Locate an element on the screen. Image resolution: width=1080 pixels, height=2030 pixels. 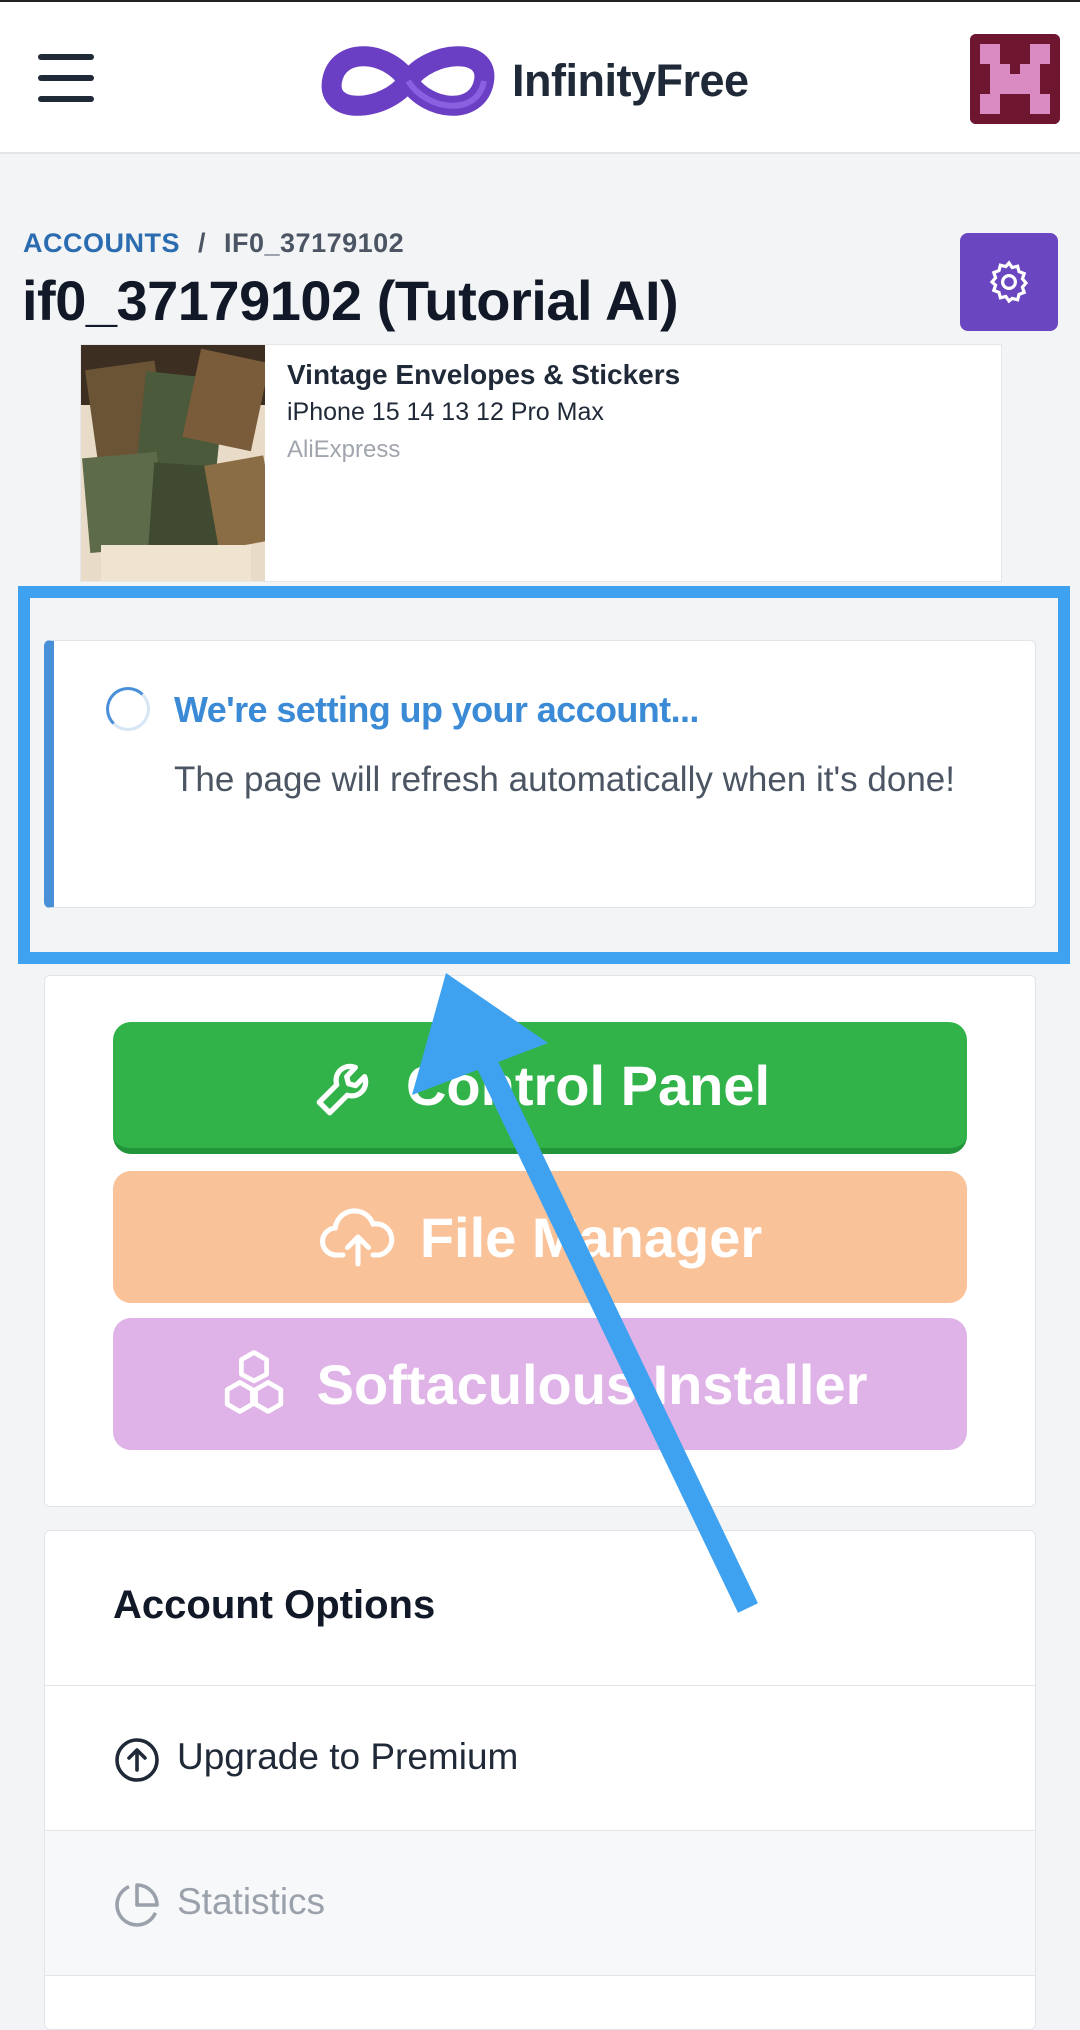
ad-subtitle: iPhone 15 14 13 12 Pro Max is located at coordinates (445, 412).